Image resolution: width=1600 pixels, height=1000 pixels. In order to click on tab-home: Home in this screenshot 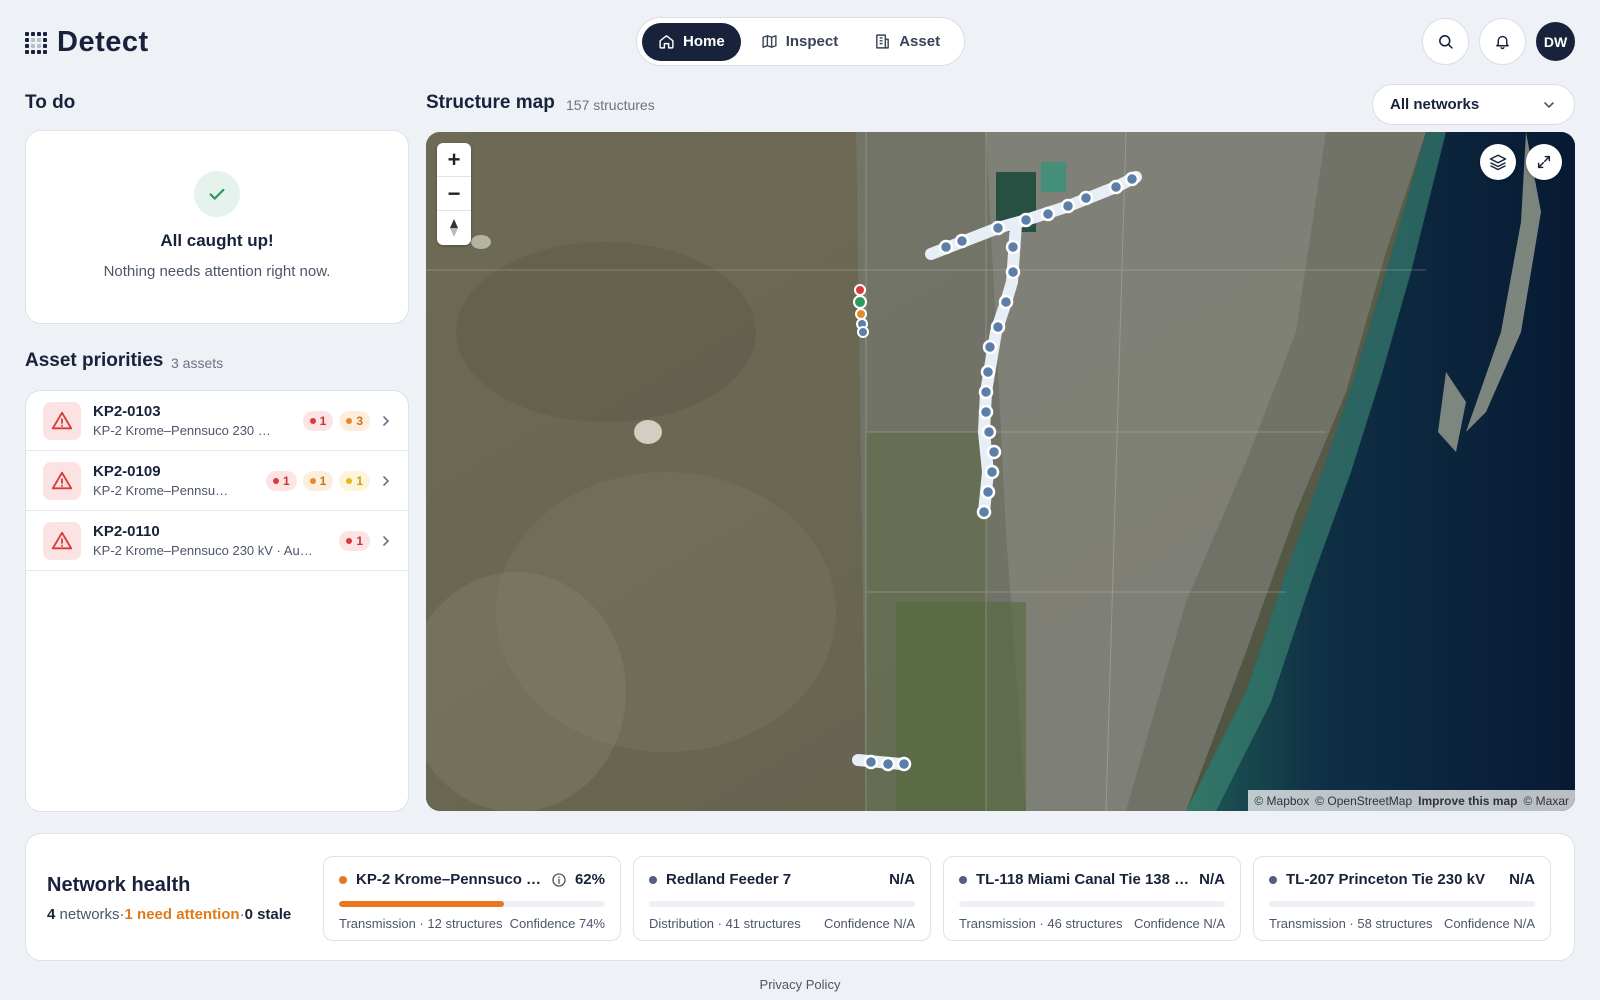, I will do `click(691, 41)`.